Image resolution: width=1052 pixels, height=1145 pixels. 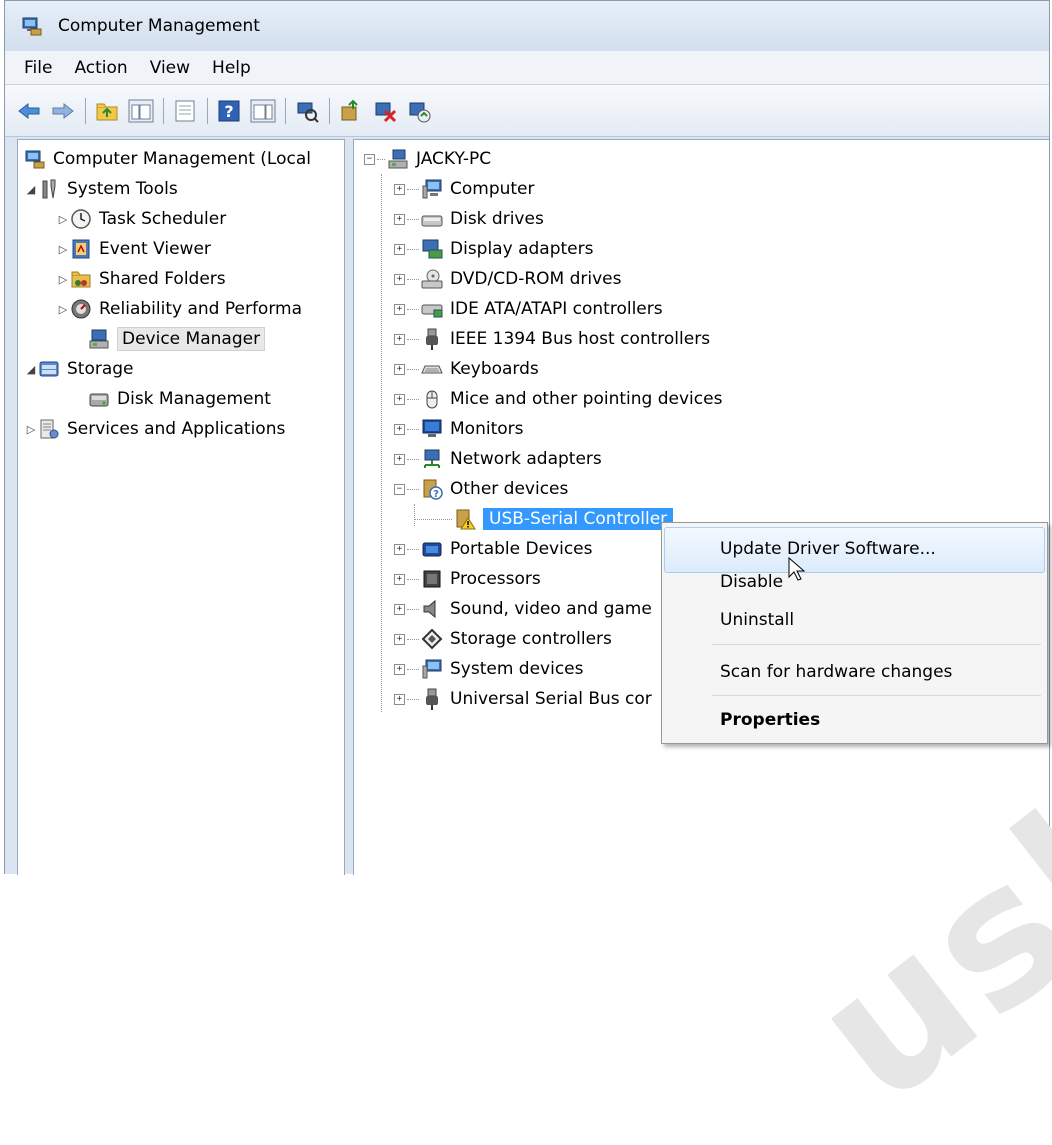 I want to click on device-category-sound: + Sound, video and game, so click(x=523, y=609).